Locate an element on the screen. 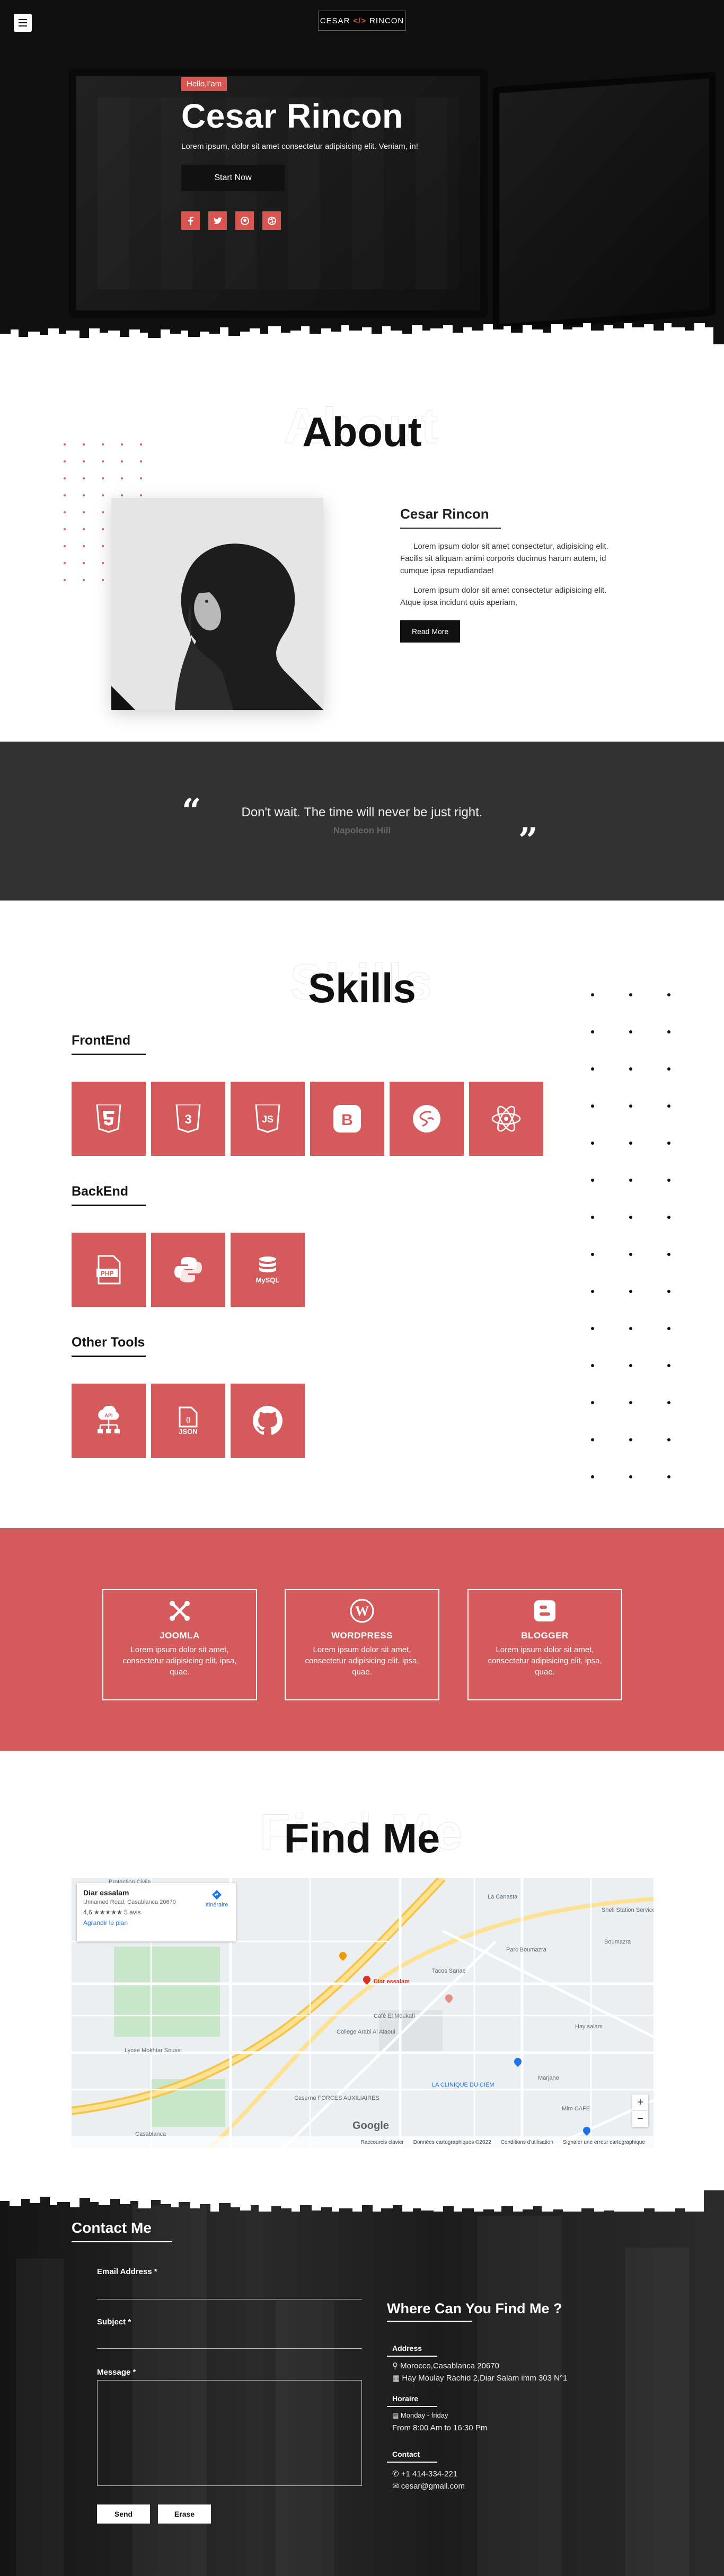 This screenshot has height=2576, width=724. mysql-icon: MySQL is located at coordinates (268, 1270).